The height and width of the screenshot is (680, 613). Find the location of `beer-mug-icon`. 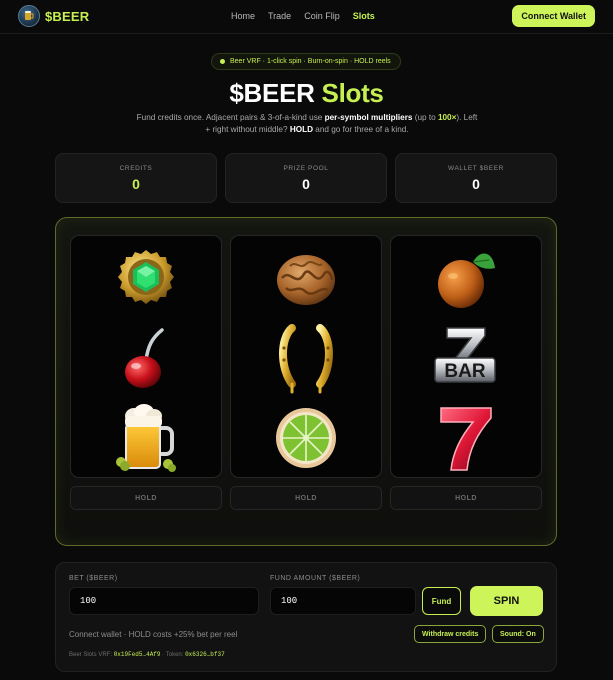

beer-mug-icon is located at coordinates (146, 438).